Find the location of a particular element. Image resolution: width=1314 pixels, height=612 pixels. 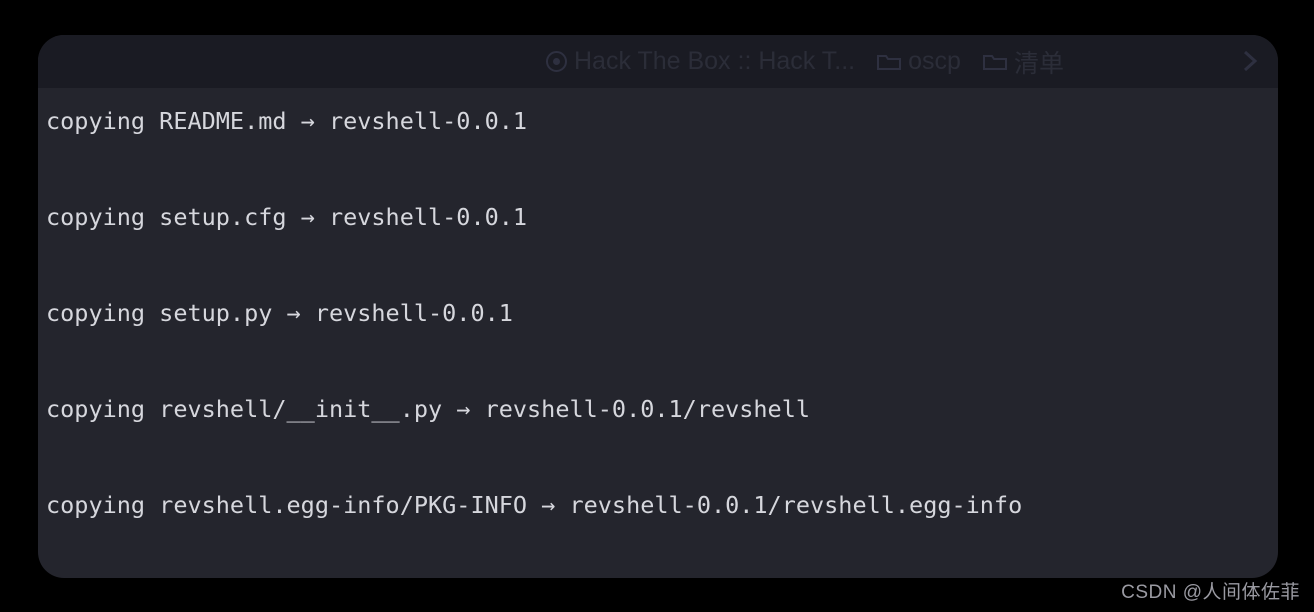

watermark: CSDN @人间体佐菲 is located at coordinates (1210, 592).